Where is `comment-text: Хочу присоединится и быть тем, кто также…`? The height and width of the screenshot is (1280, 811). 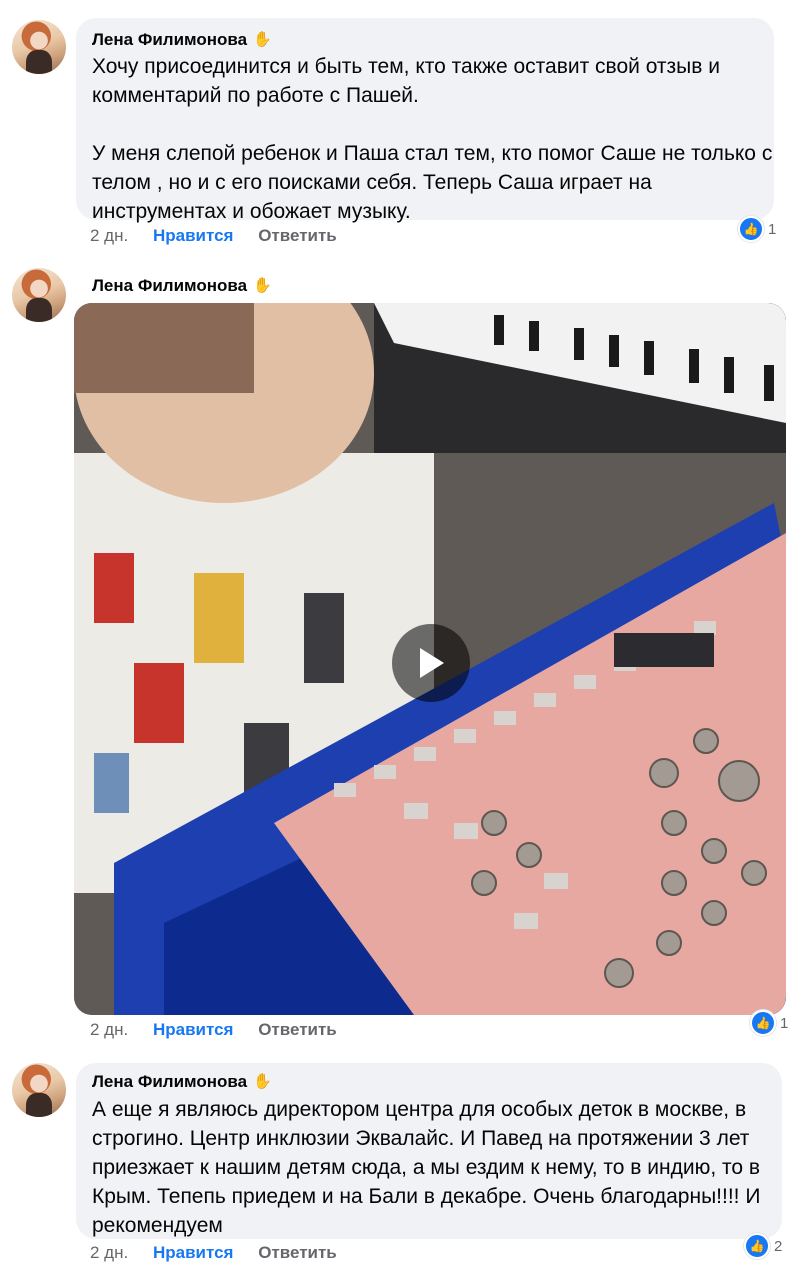
comment-text: Хочу присоединится и быть тем, кто также… is located at coordinates (437, 139).